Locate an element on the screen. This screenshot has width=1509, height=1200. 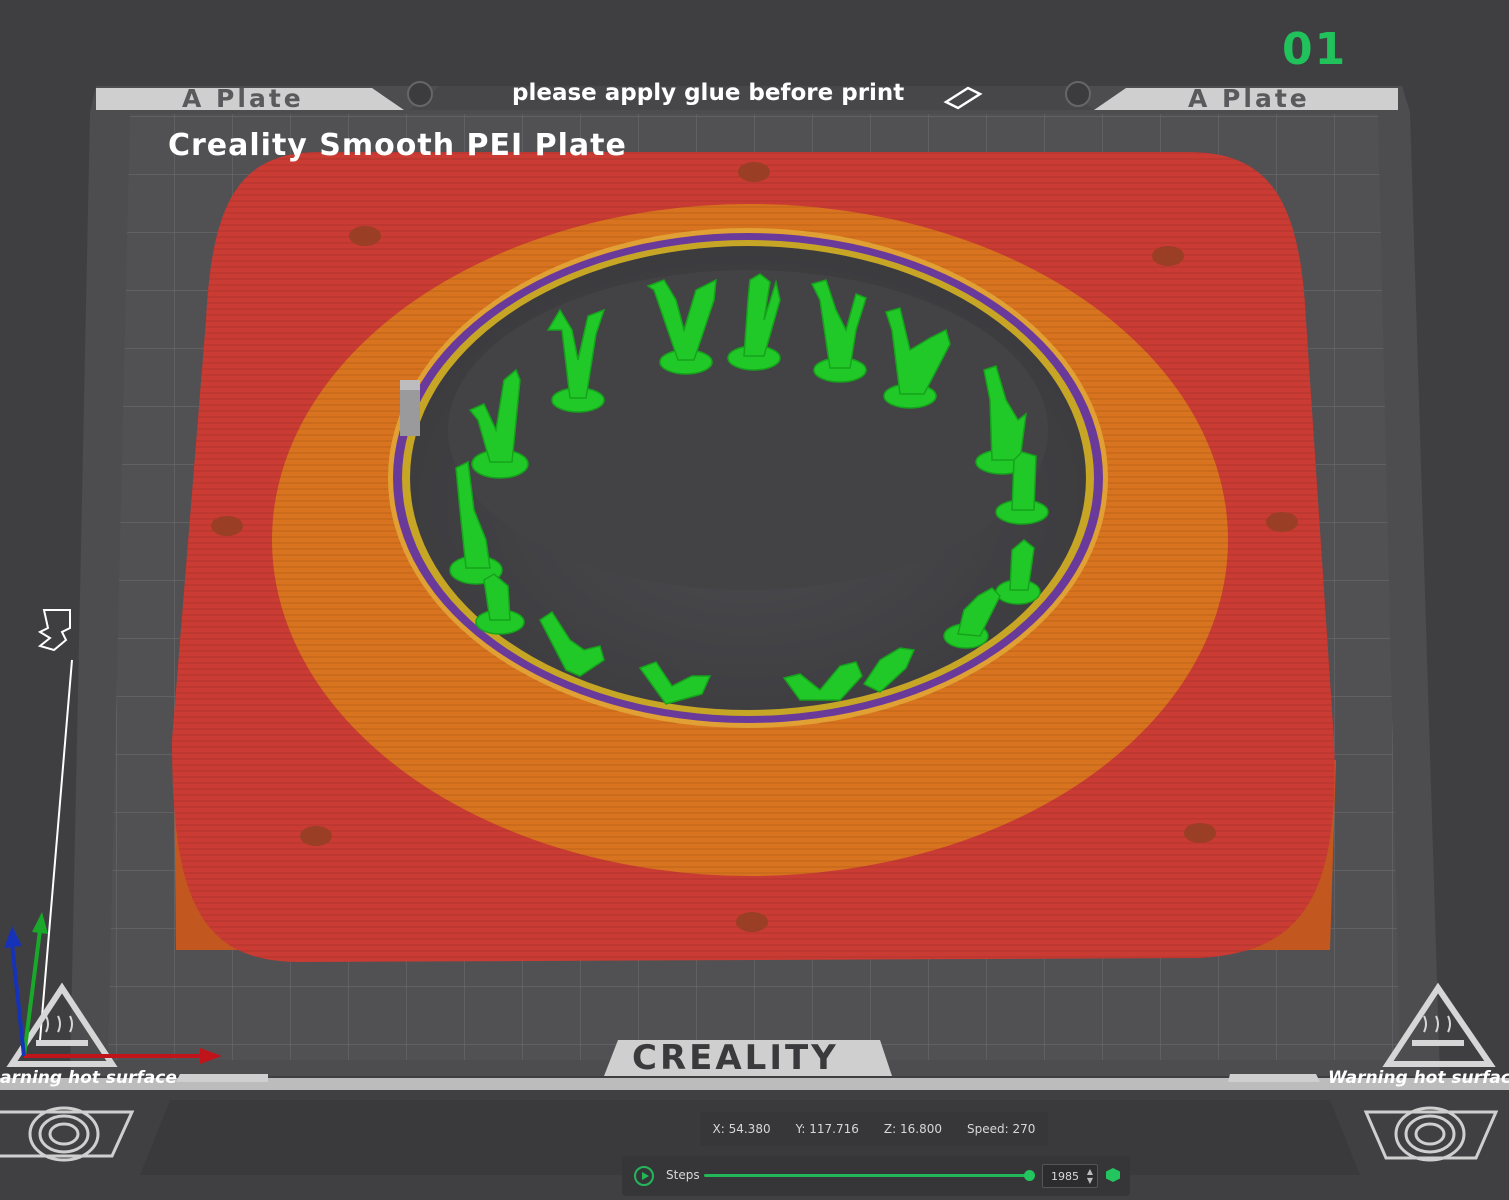
steps-label: Steps is located at coordinates (683, 1175).